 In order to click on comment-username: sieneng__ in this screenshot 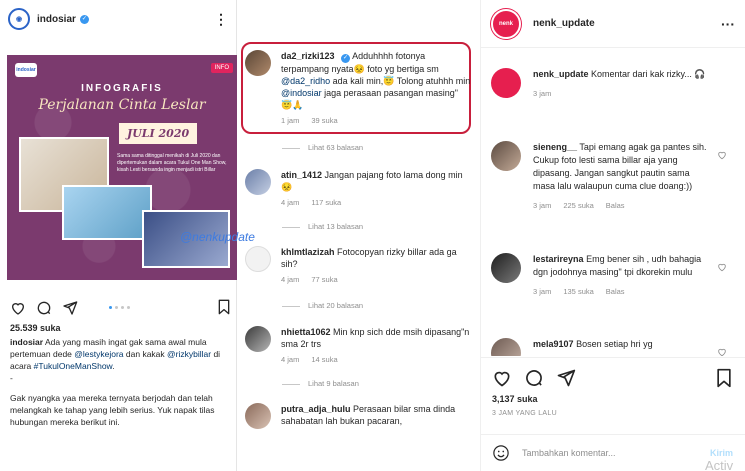, I will do `click(555, 147)`.